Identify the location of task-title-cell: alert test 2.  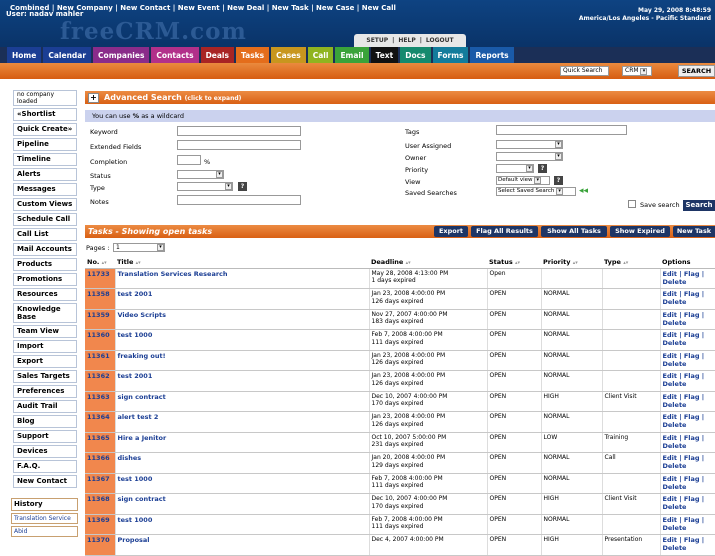
(242, 422).